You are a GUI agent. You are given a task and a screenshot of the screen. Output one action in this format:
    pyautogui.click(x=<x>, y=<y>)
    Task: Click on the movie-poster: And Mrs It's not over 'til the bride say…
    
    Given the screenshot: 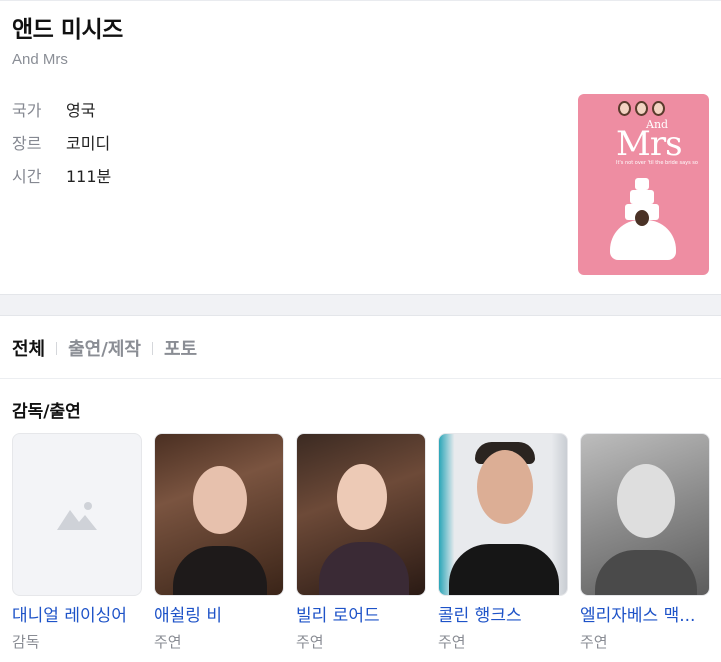 What is the action you would take?
    pyautogui.click(x=643, y=184)
    